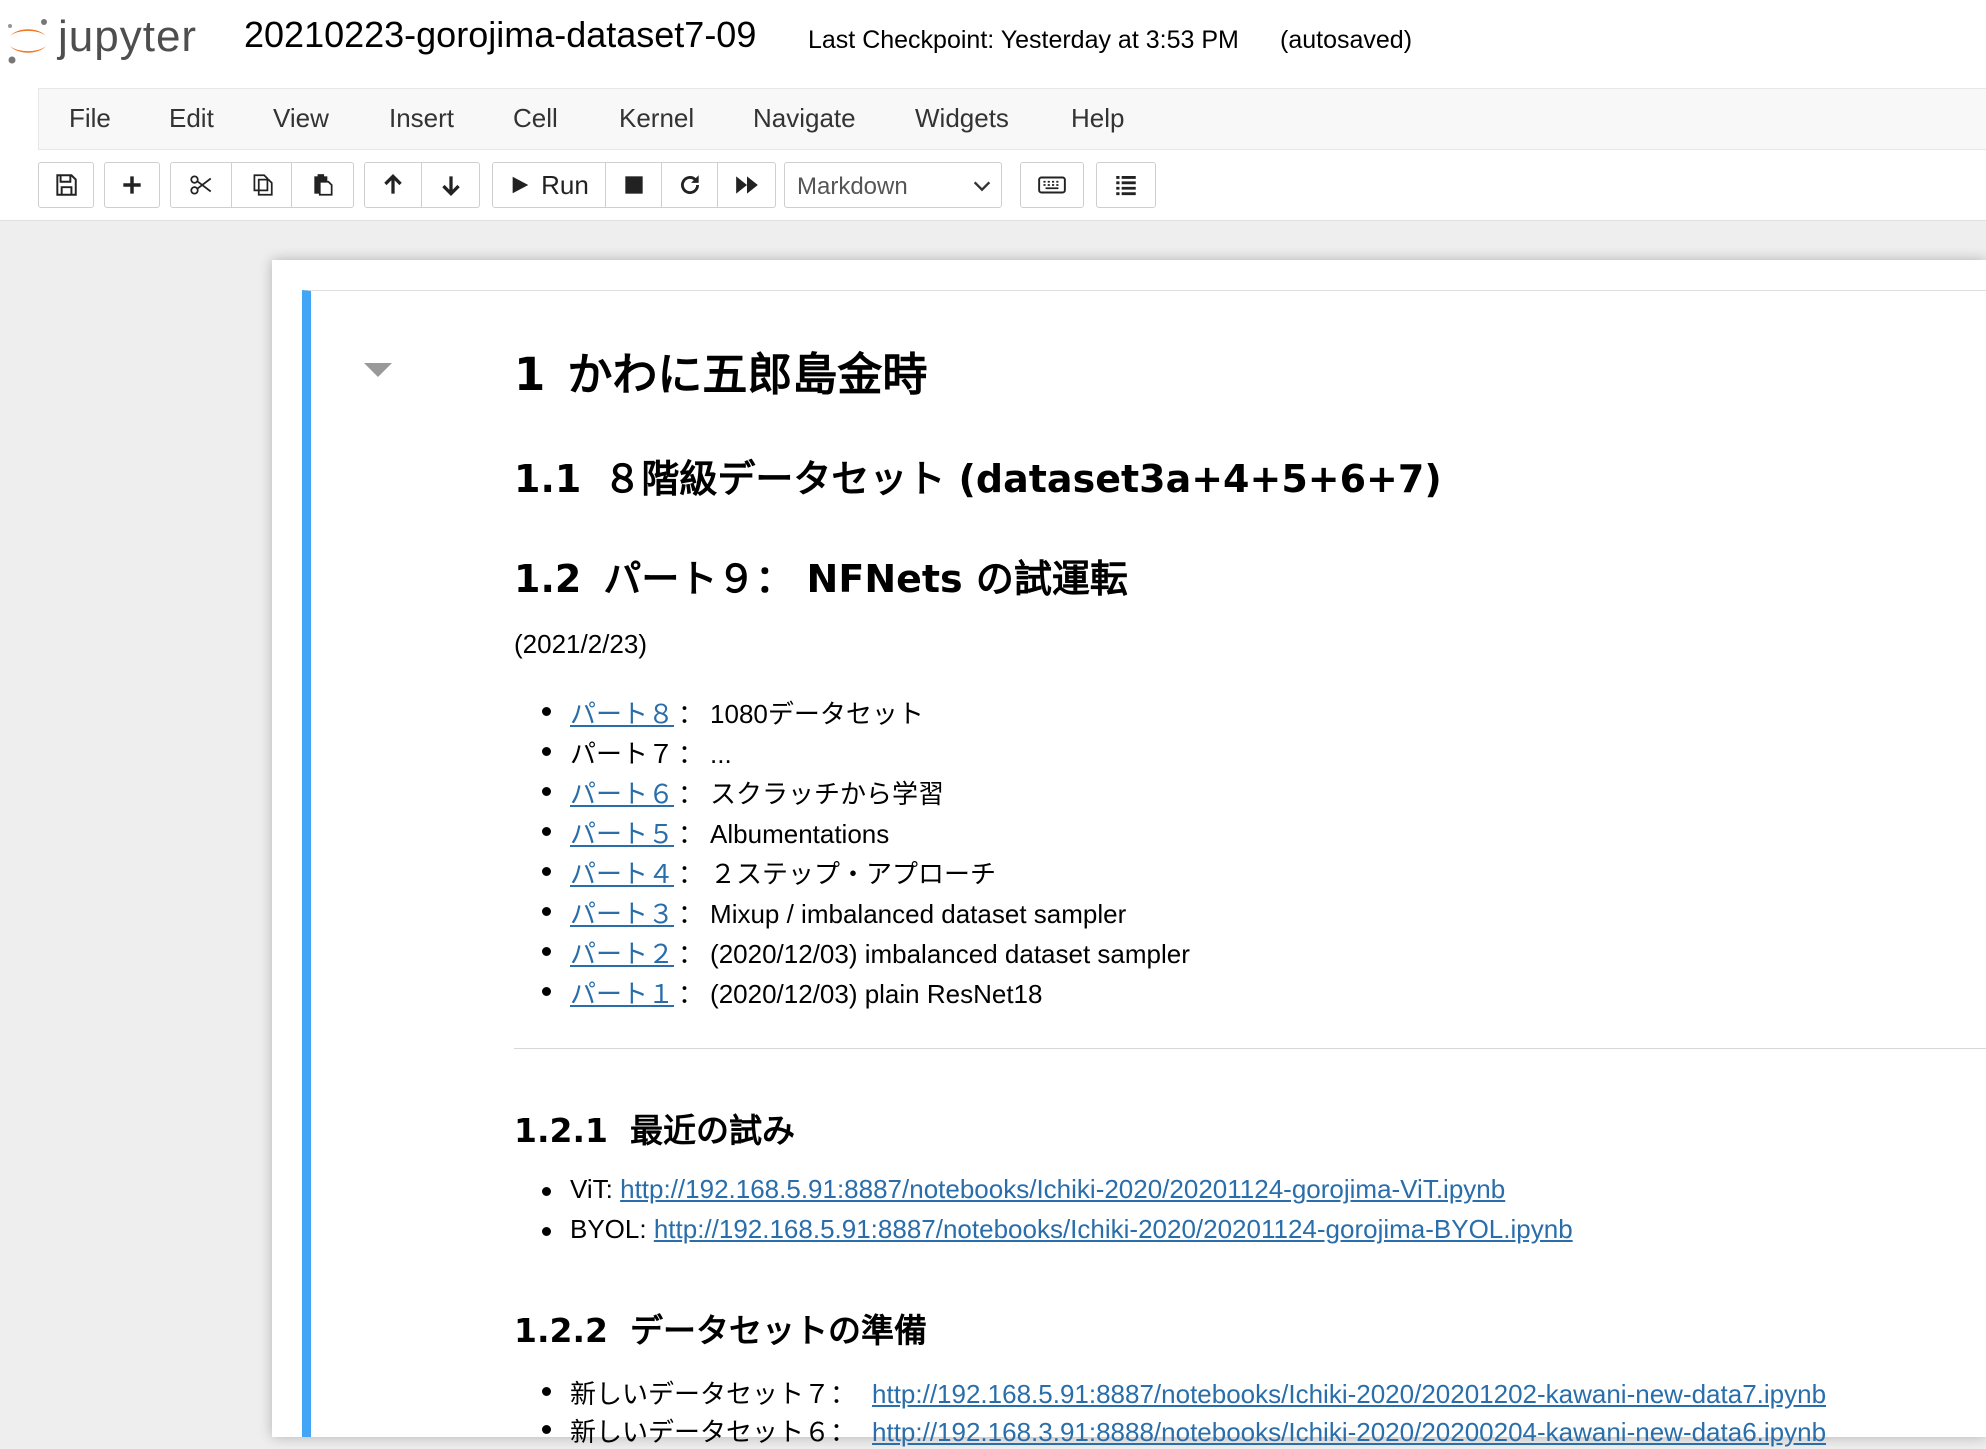 Image resolution: width=1986 pixels, height=1449 pixels. I want to click on menu-insert: Insert, so click(421, 118).